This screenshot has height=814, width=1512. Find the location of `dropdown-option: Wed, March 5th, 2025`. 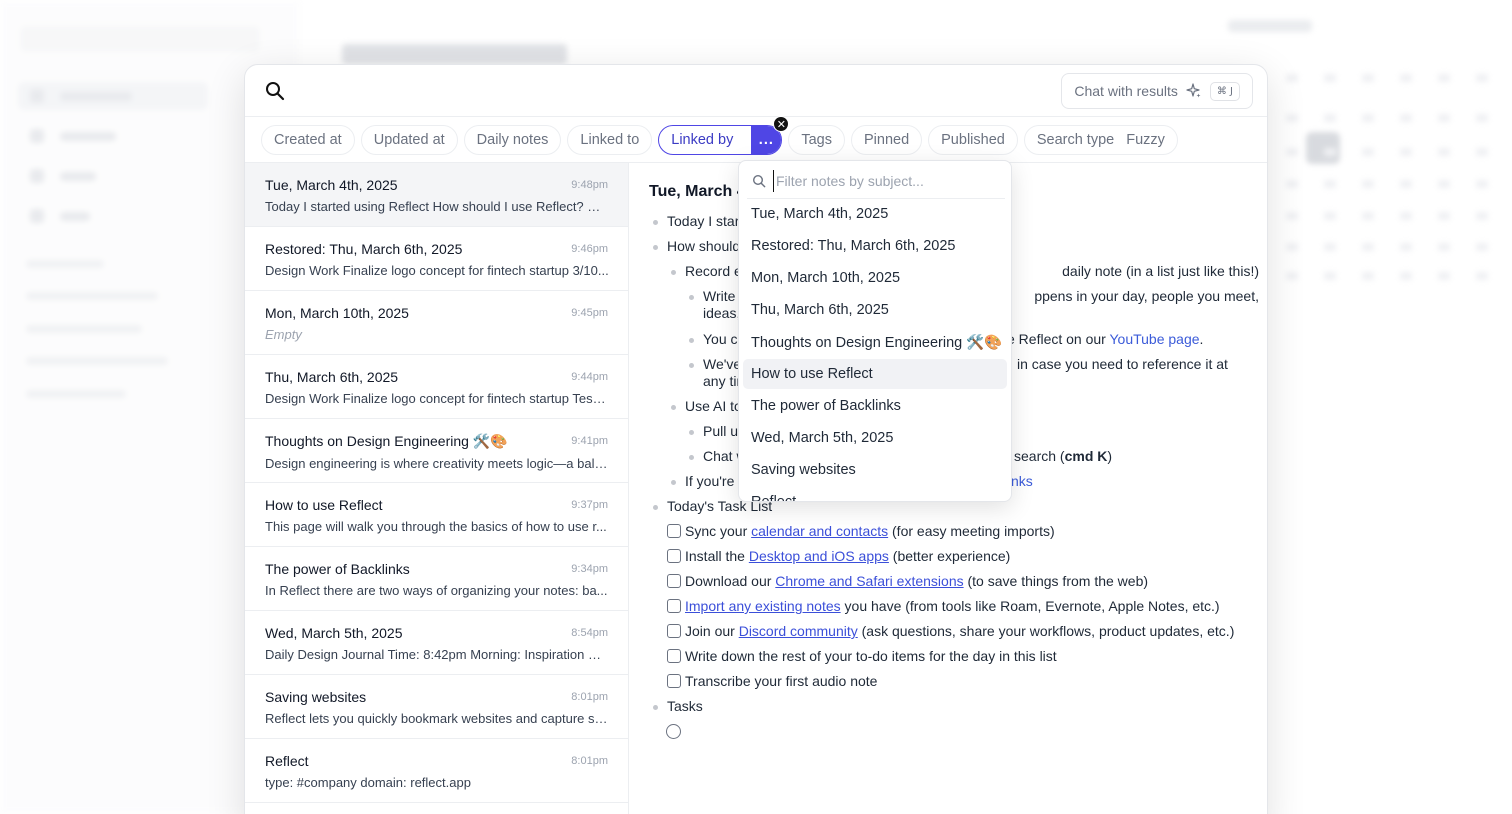

dropdown-option: Wed, March 5th, 2025 is located at coordinates (875, 438).